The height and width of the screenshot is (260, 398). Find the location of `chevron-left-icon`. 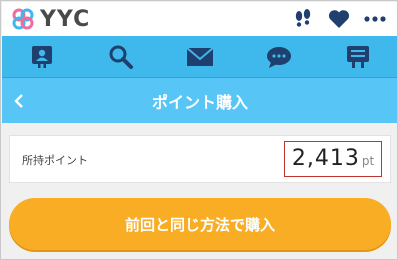

chevron-left-icon is located at coordinates (18, 100).